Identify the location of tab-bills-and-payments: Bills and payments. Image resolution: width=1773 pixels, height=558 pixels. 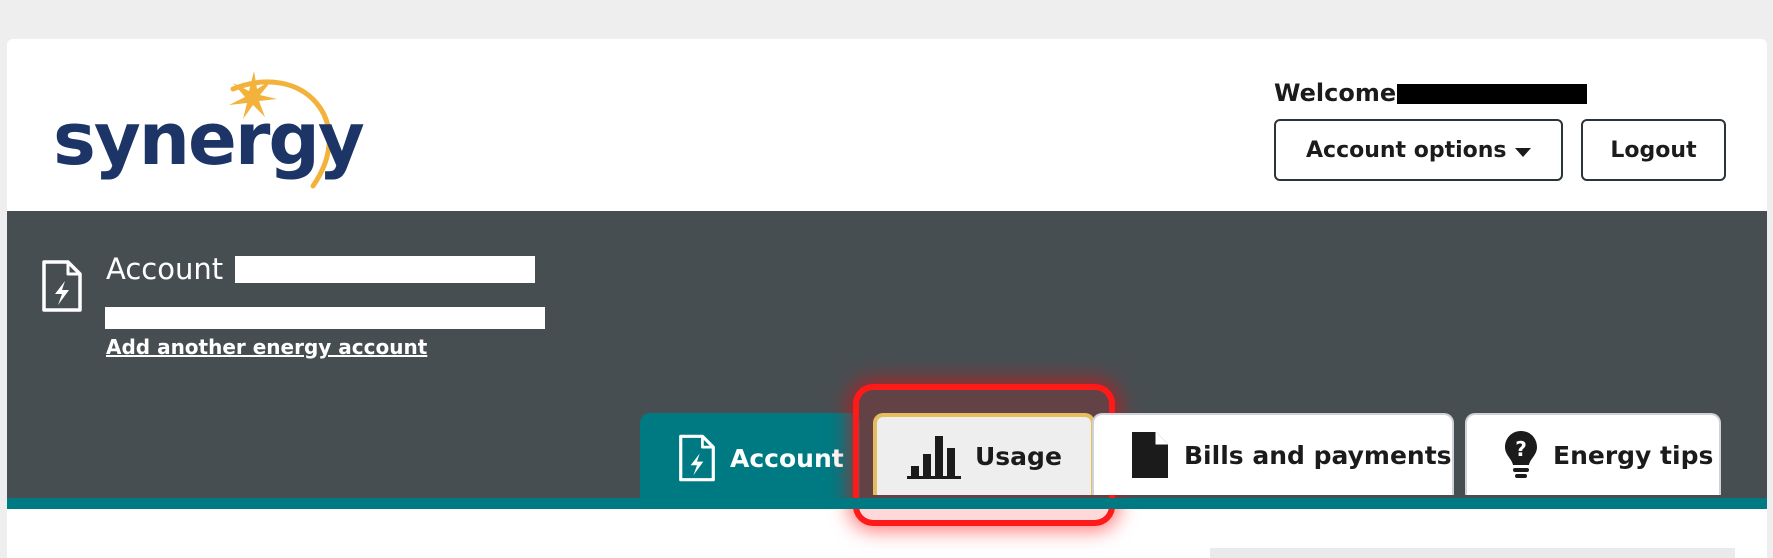
(1273, 454).